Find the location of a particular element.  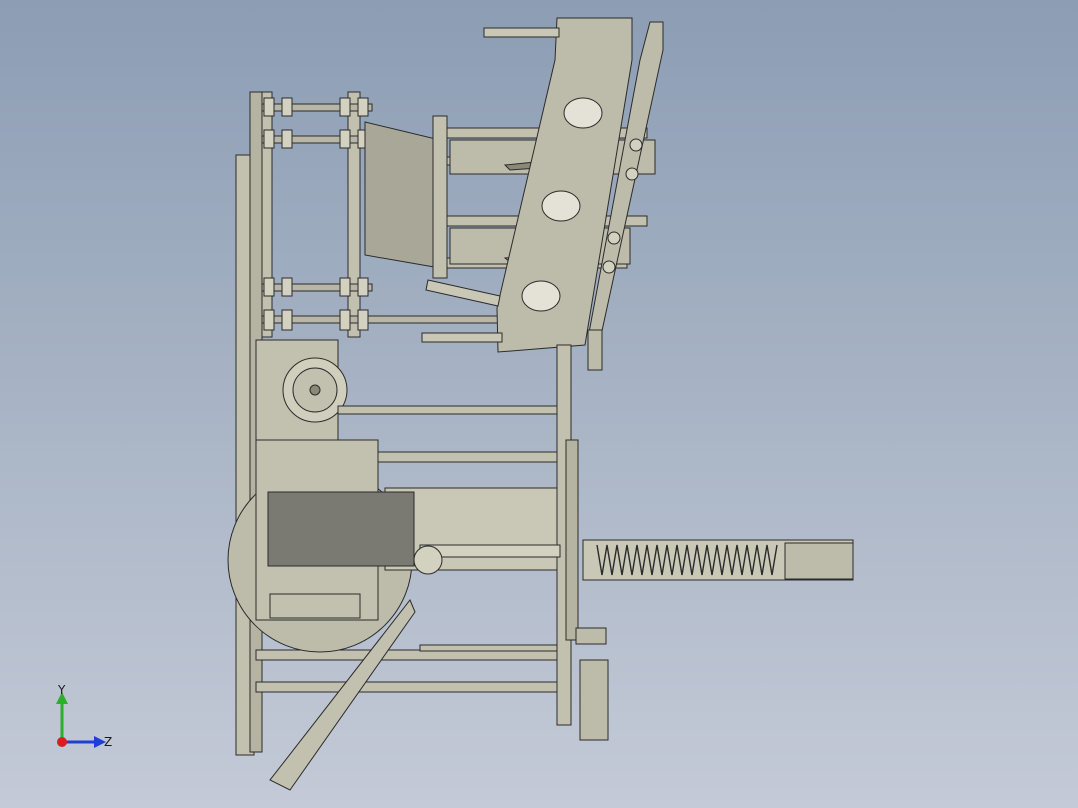

small-cylinder is located at coordinates (594, 700).